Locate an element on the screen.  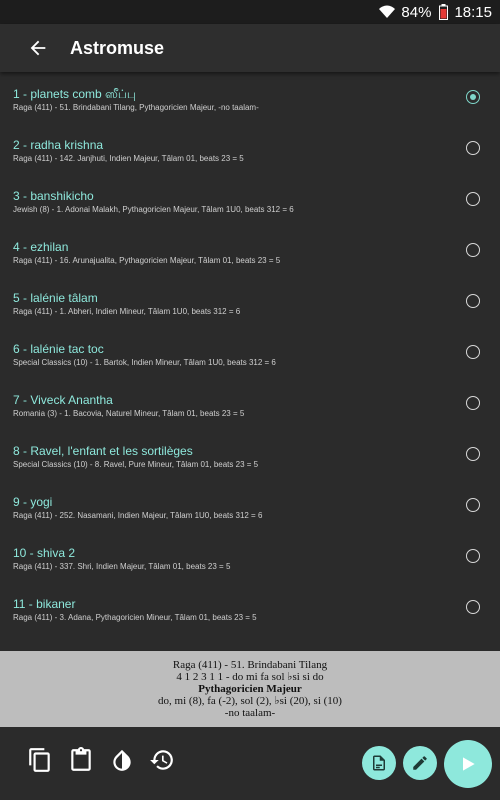
item-title: 5 - lalénie tâlam is located at coordinates (55, 298).